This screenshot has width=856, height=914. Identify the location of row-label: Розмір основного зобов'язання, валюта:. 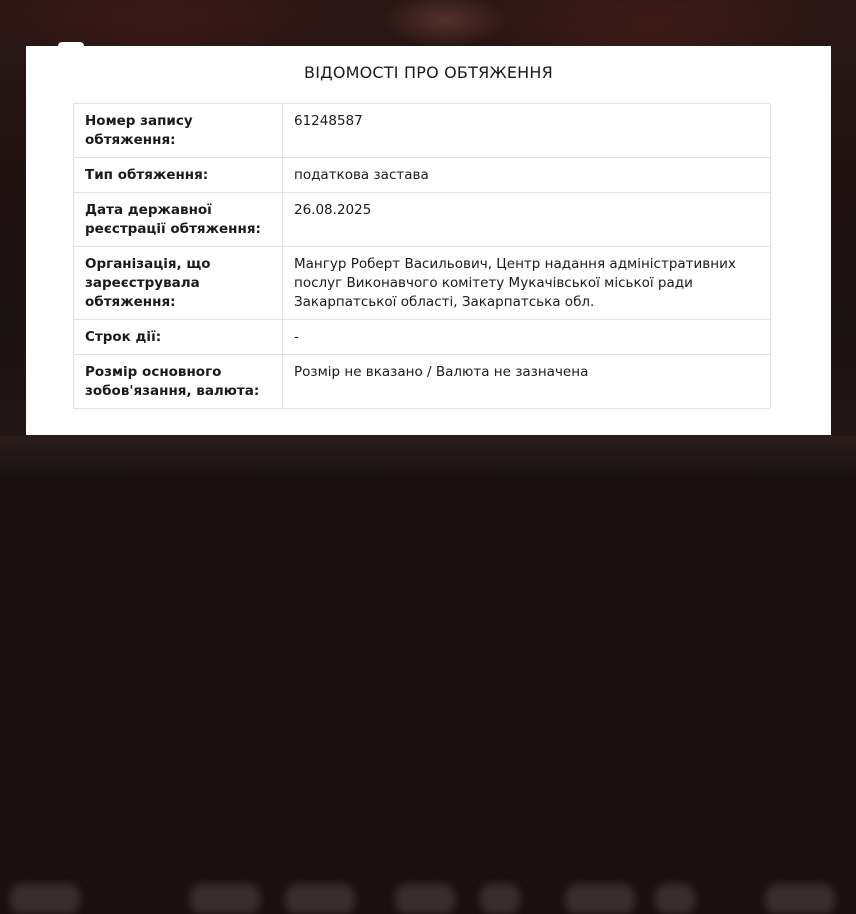
(178, 381).